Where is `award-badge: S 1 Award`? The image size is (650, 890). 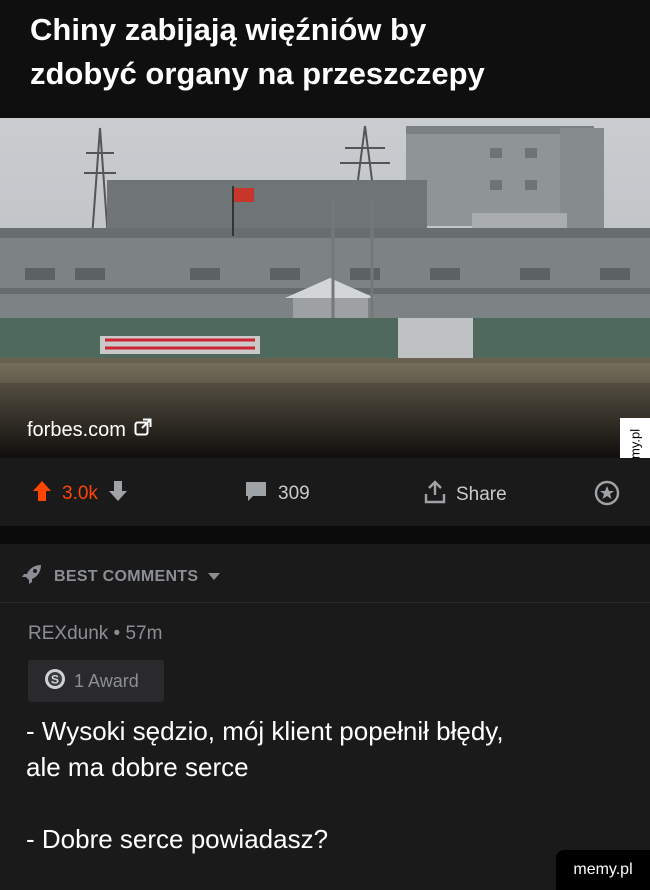
award-badge: S 1 Award is located at coordinates (96, 681).